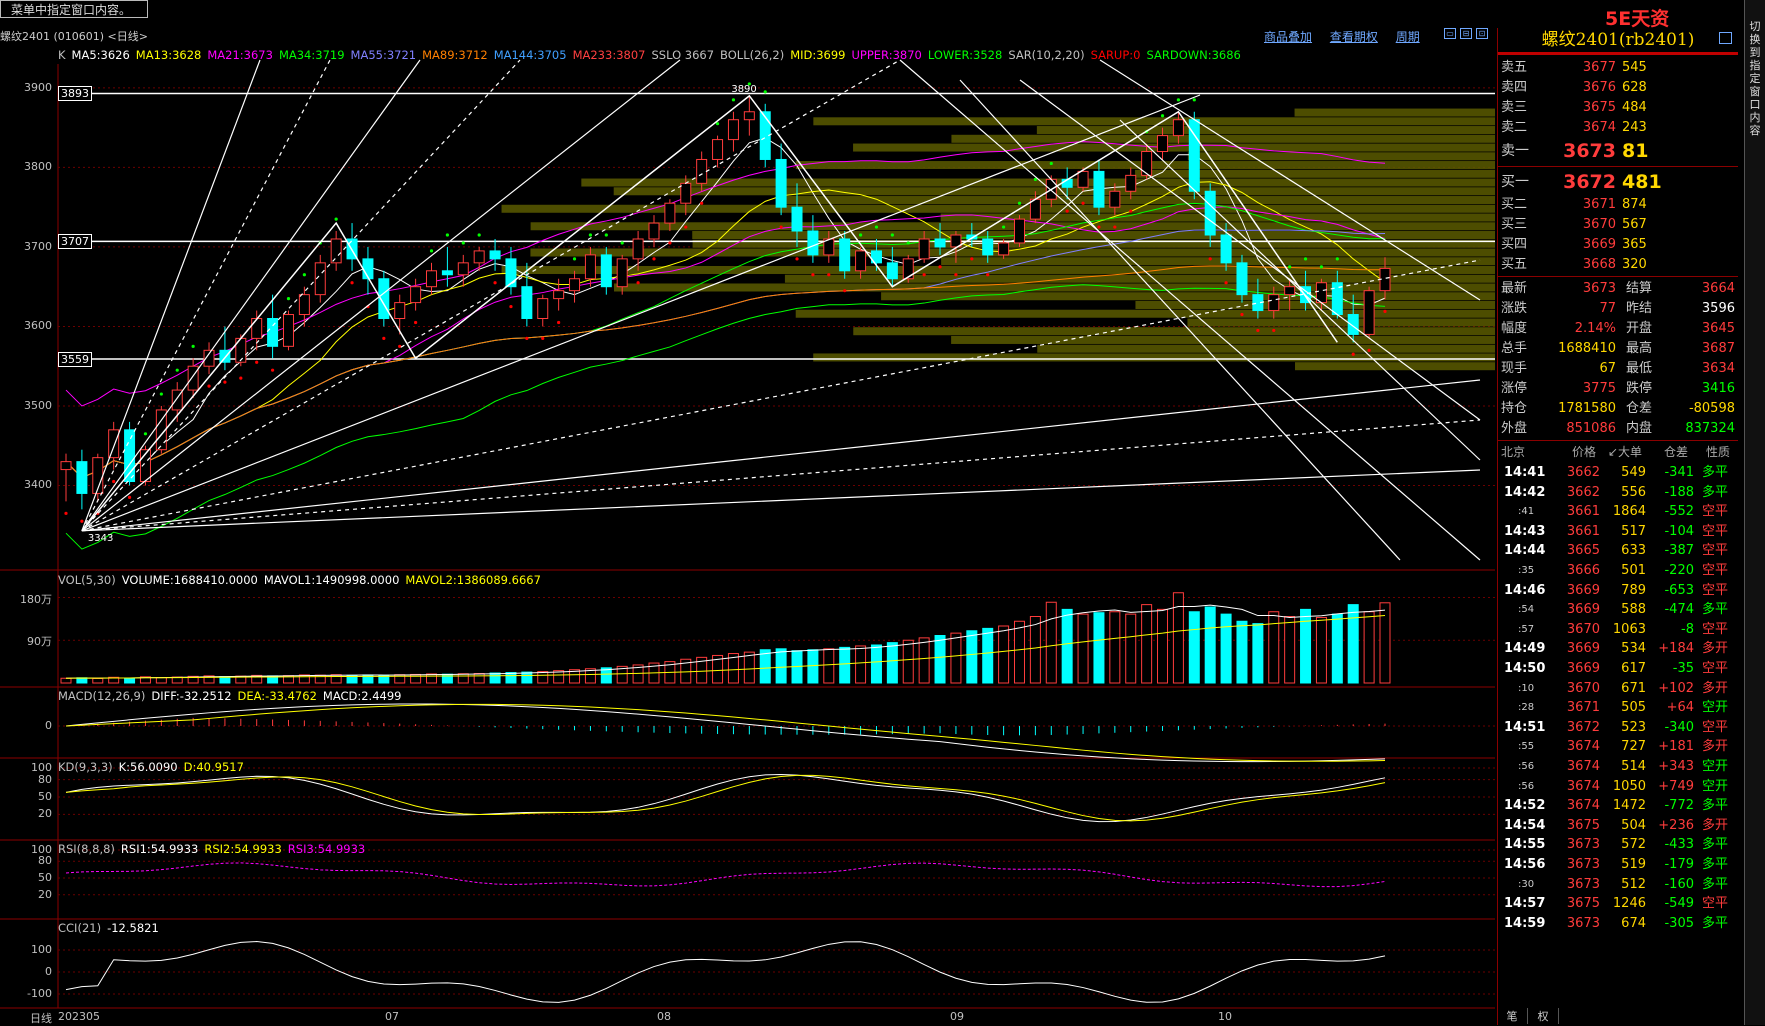 Image resolution: width=1765 pixels, height=1026 pixels. I want to click on stat-row: 幅度 2.14% 开盘 3645, so click(1618, 329).